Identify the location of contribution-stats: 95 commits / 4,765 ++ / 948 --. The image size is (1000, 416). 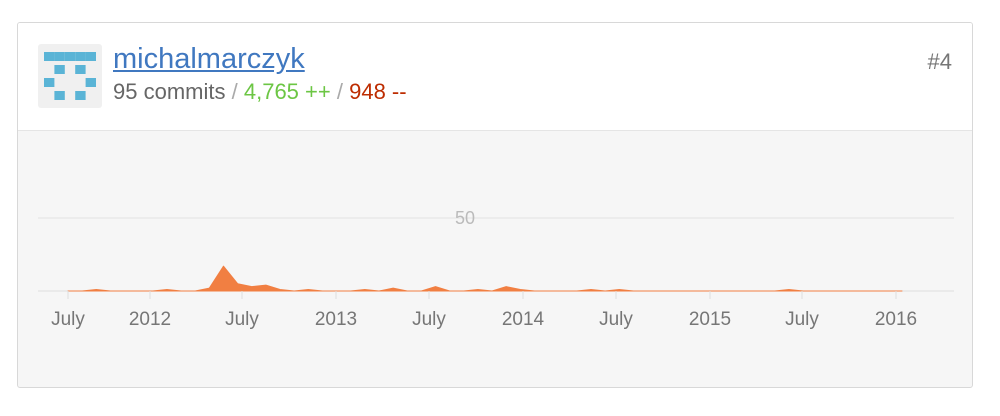
(260, 92).